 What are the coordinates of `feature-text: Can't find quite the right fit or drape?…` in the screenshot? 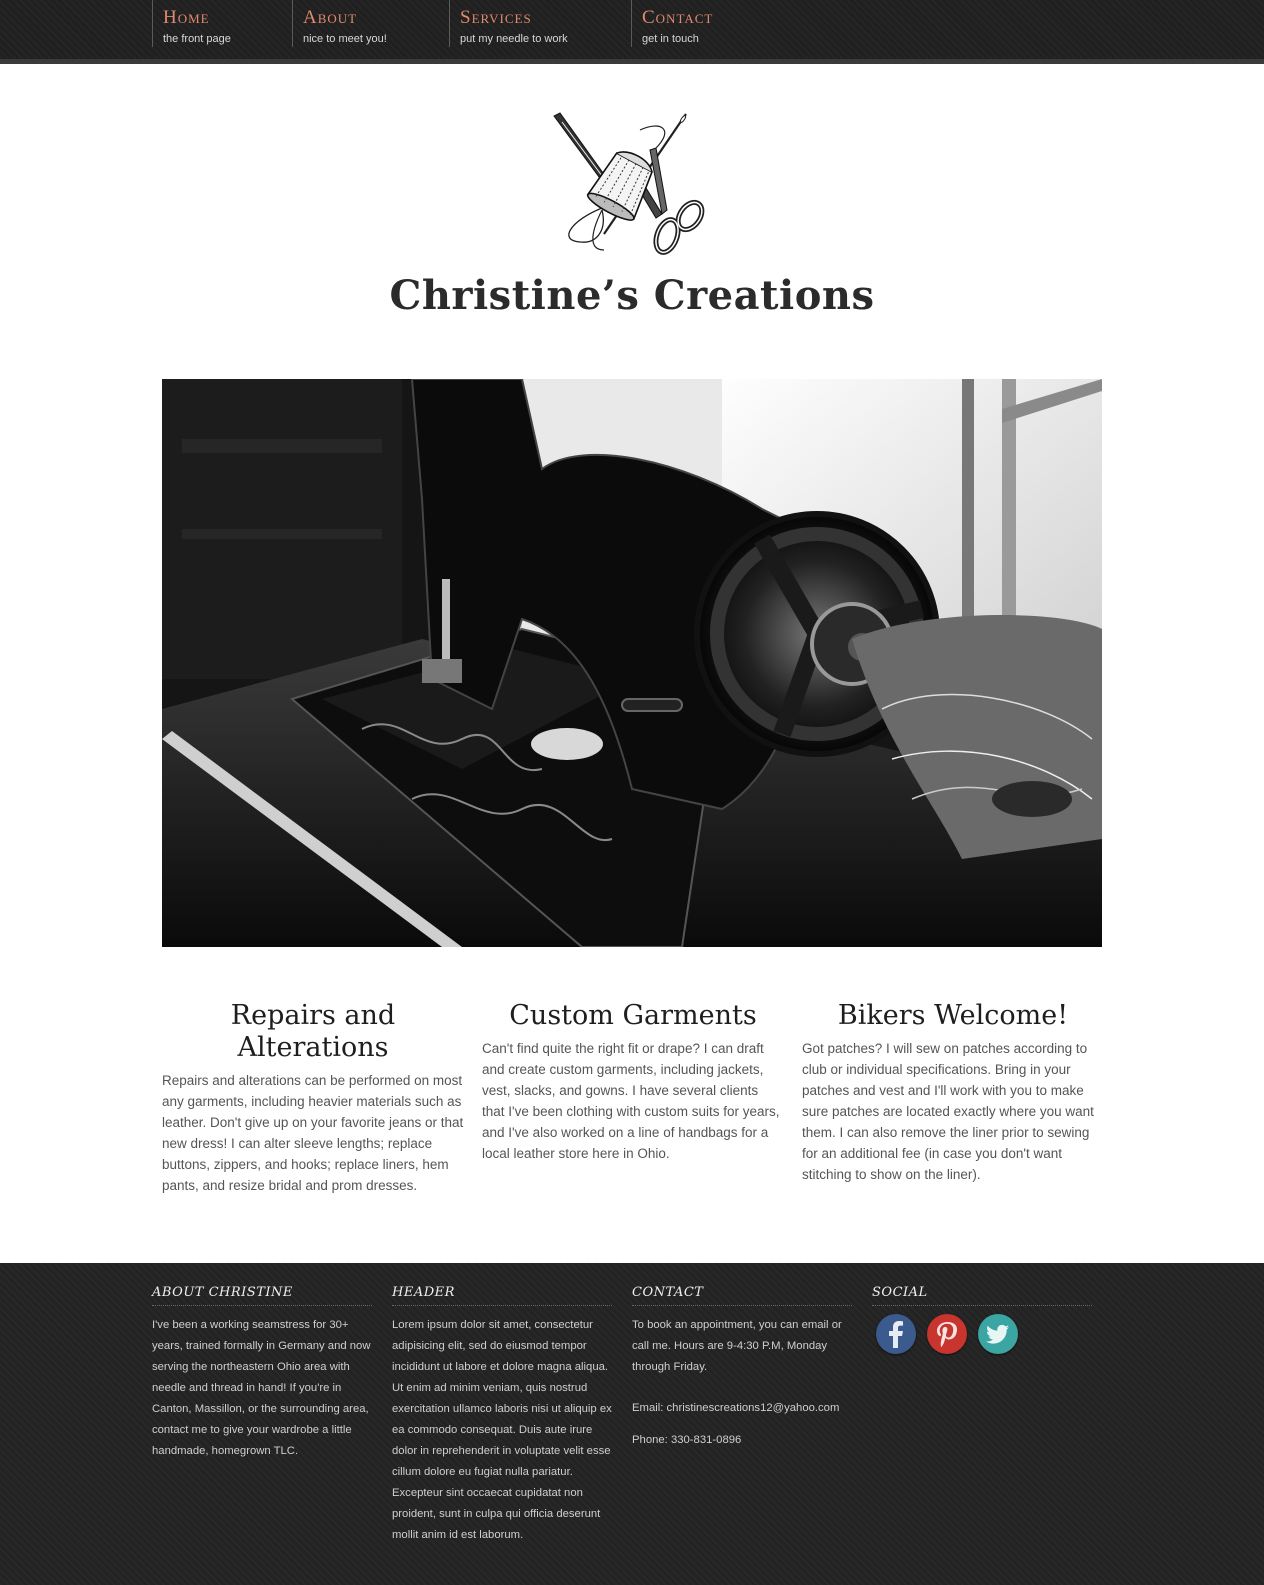 It's located at (631, 1101).